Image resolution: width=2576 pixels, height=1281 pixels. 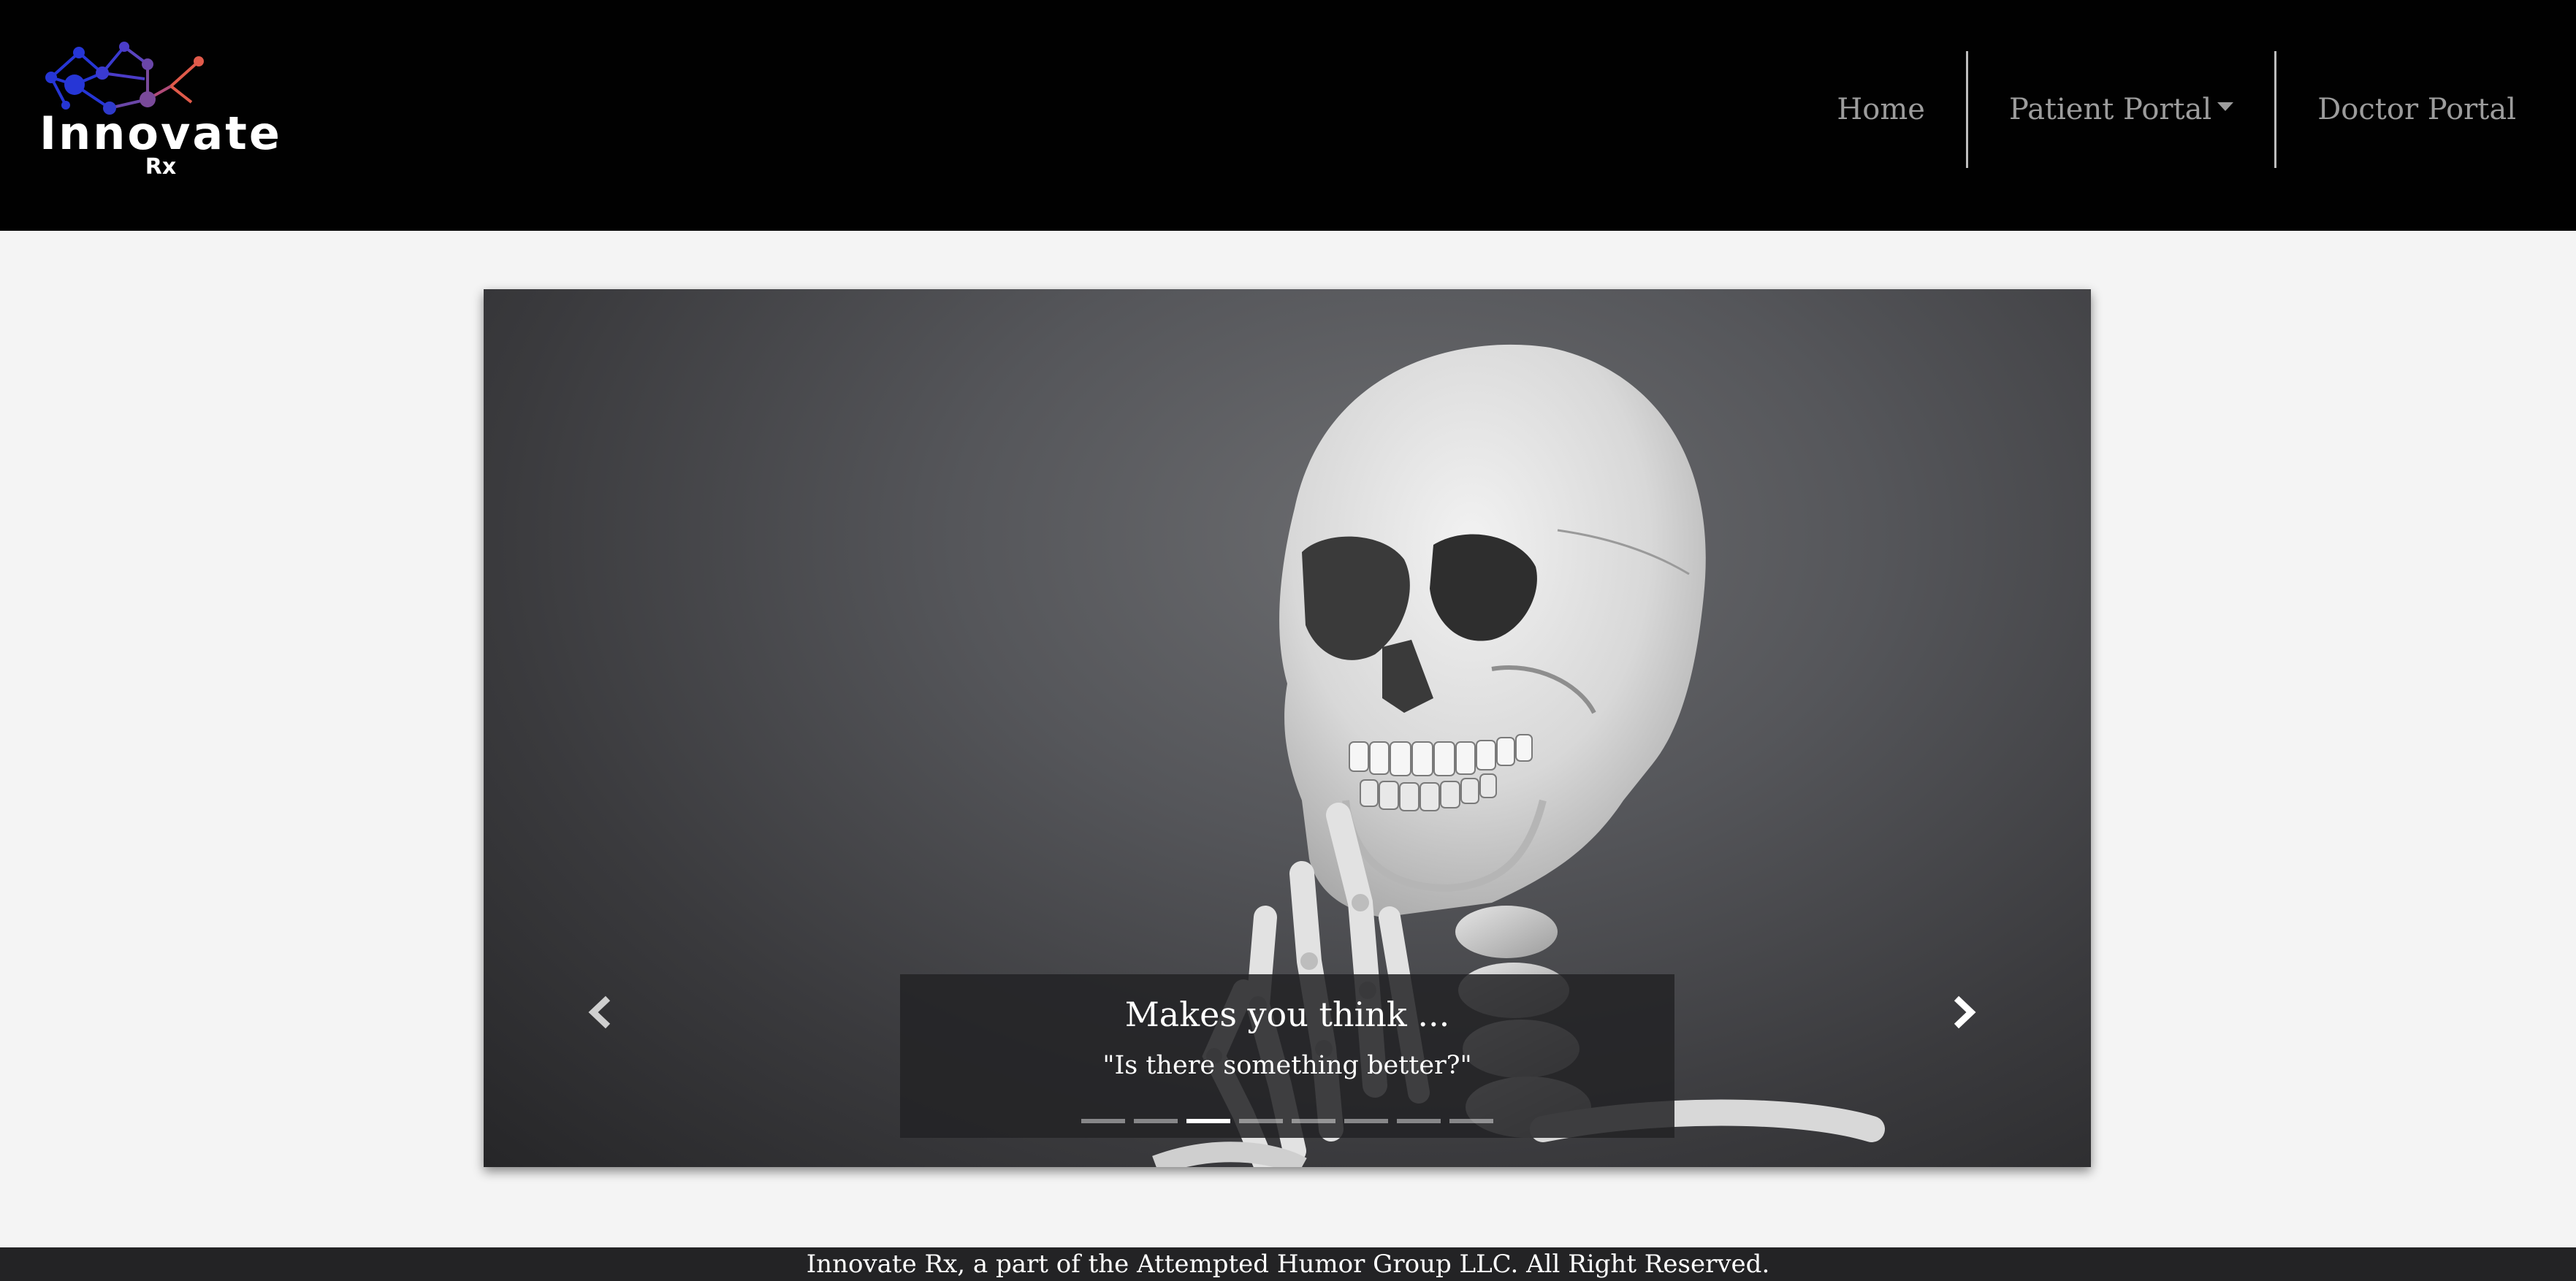 I want to click on brand-logo: Innovate Rx, so click(x=165, y=111).